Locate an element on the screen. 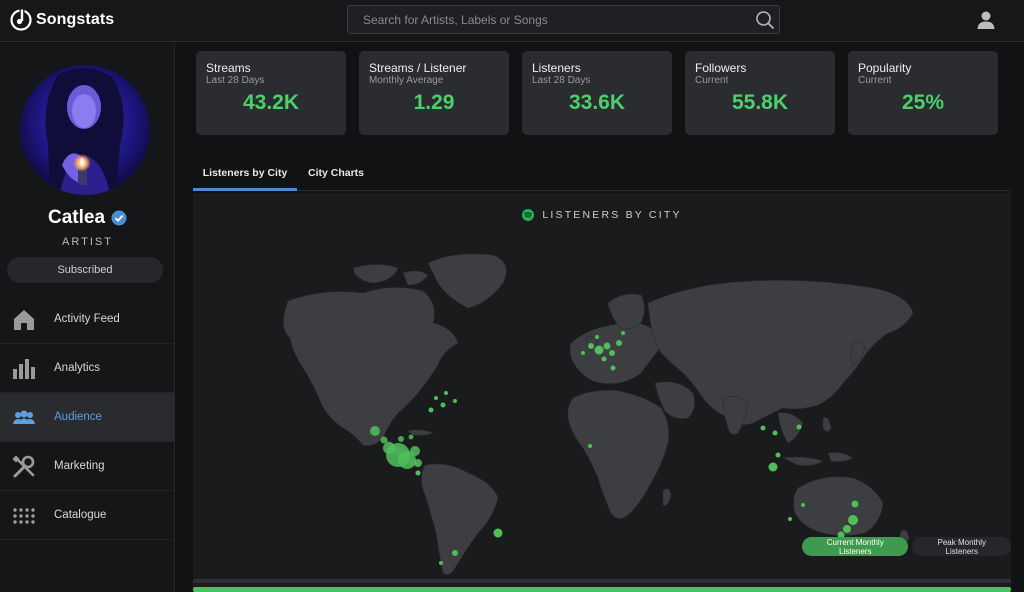  stat-title: Streams is located at coordinates (228, 68).